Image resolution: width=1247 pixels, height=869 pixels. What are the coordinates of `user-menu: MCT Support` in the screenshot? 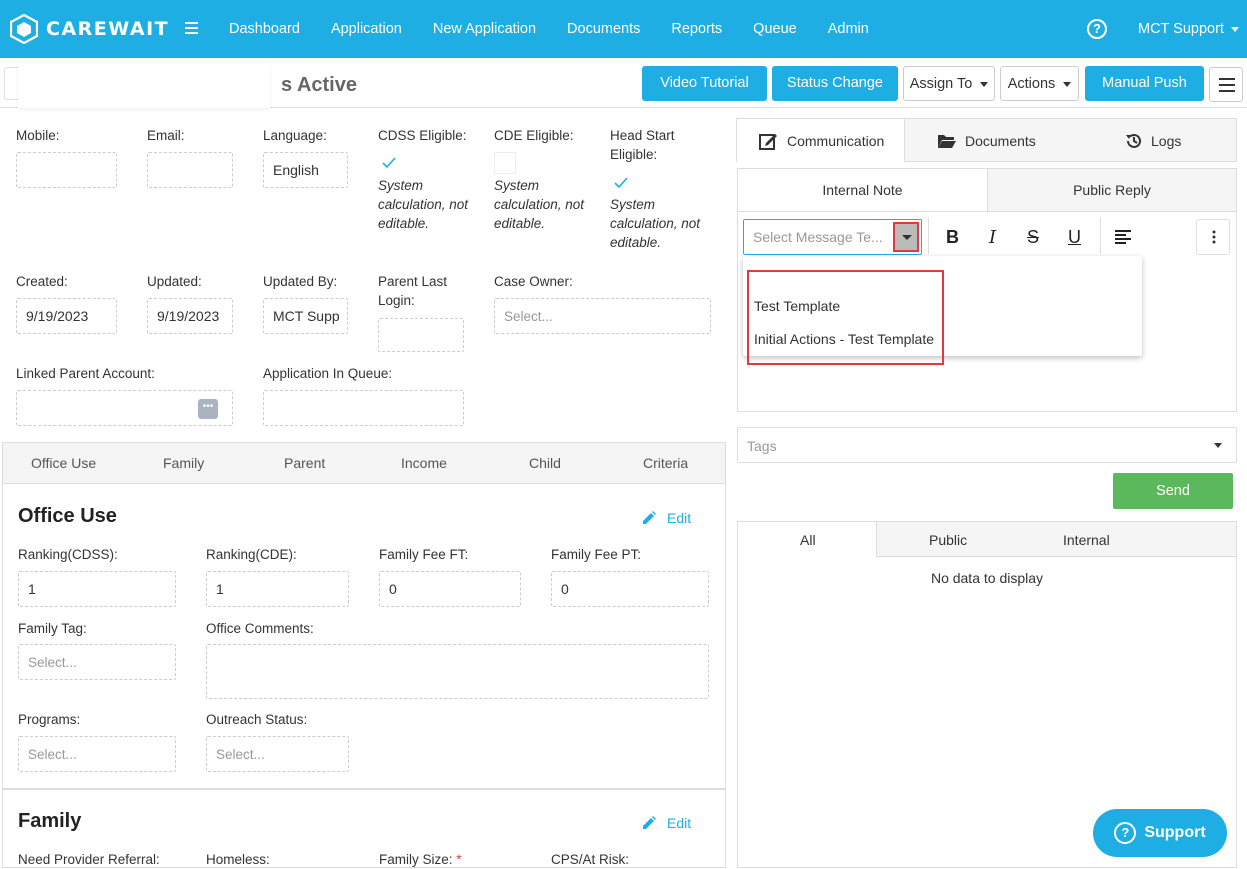 It's located at (1188, 29).